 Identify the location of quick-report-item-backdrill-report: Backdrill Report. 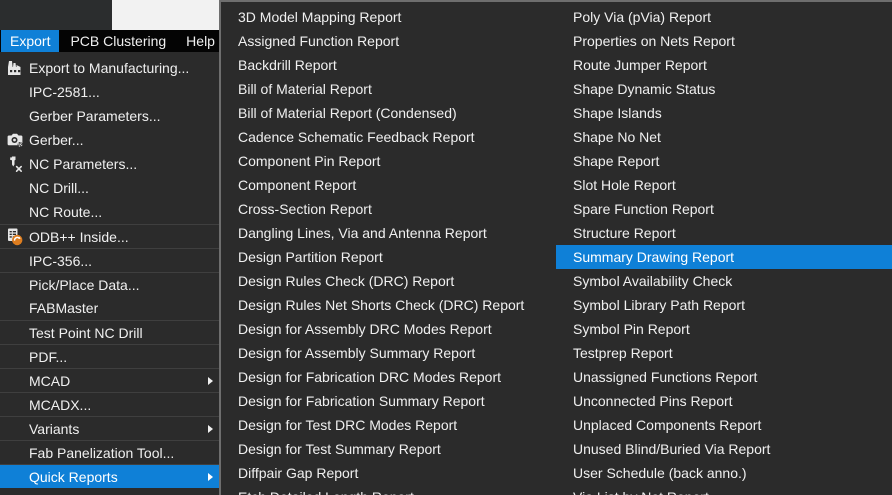
(388, 65).